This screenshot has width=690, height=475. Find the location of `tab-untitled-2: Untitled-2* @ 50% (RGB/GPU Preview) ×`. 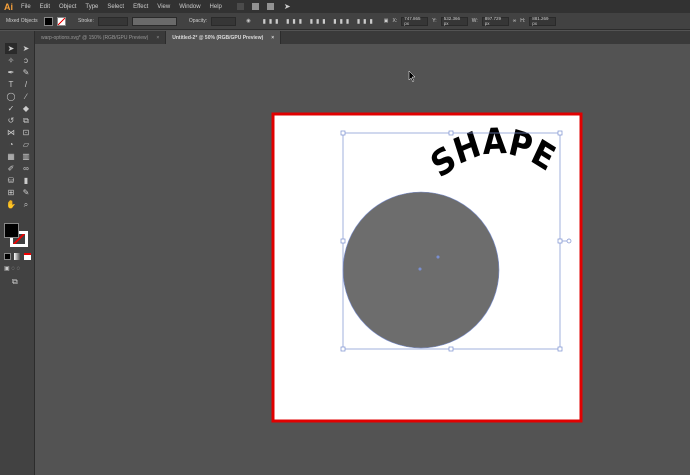

tab-untitled-2: Untitled-2* @ 50% (RGB/GPU Preview) × is located at coordinates (224, 37).